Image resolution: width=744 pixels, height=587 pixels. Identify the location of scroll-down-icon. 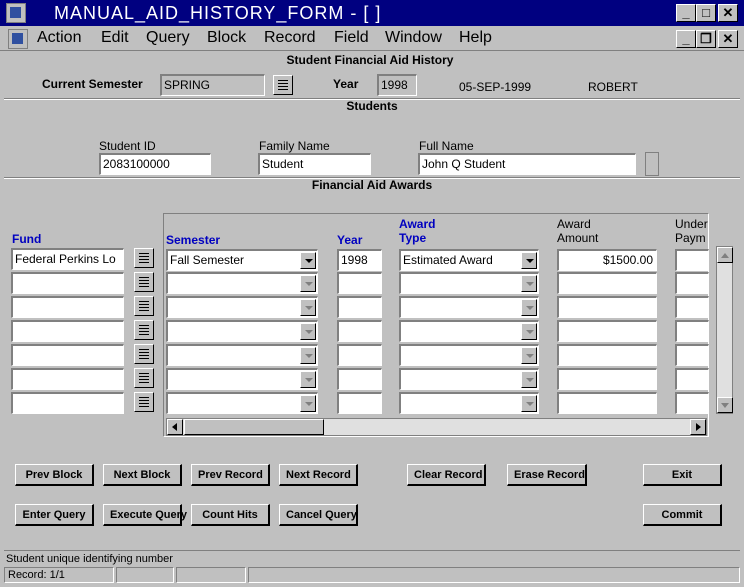
(725, 405).